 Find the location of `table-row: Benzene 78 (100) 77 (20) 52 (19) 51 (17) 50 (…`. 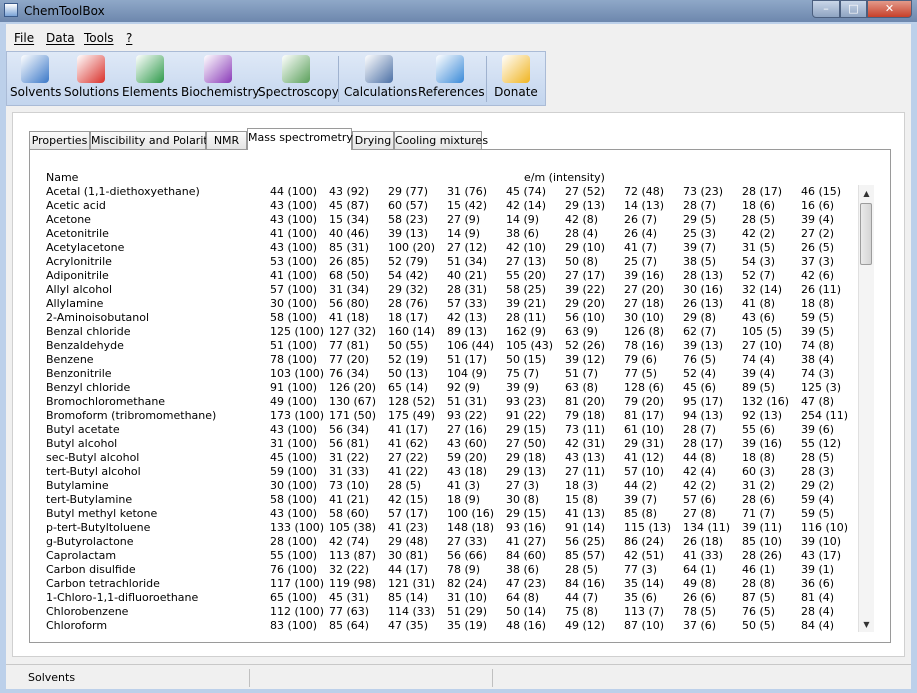

table-row: Benzene 78 (100) 77 (20) 52 (19) 51 (17) 50 (… is located at coordinates (451, 360).